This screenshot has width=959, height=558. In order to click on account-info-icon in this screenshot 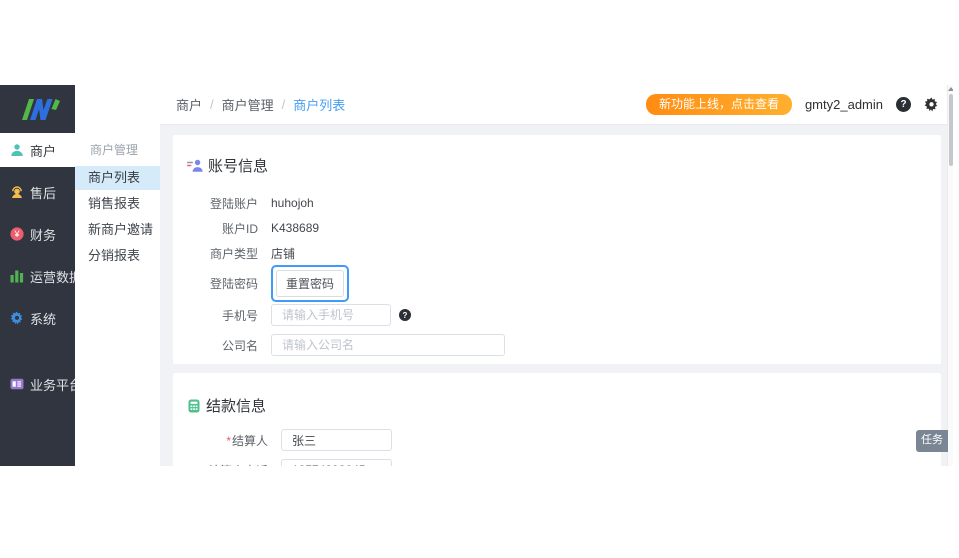, I will do `click(195, 165)`.